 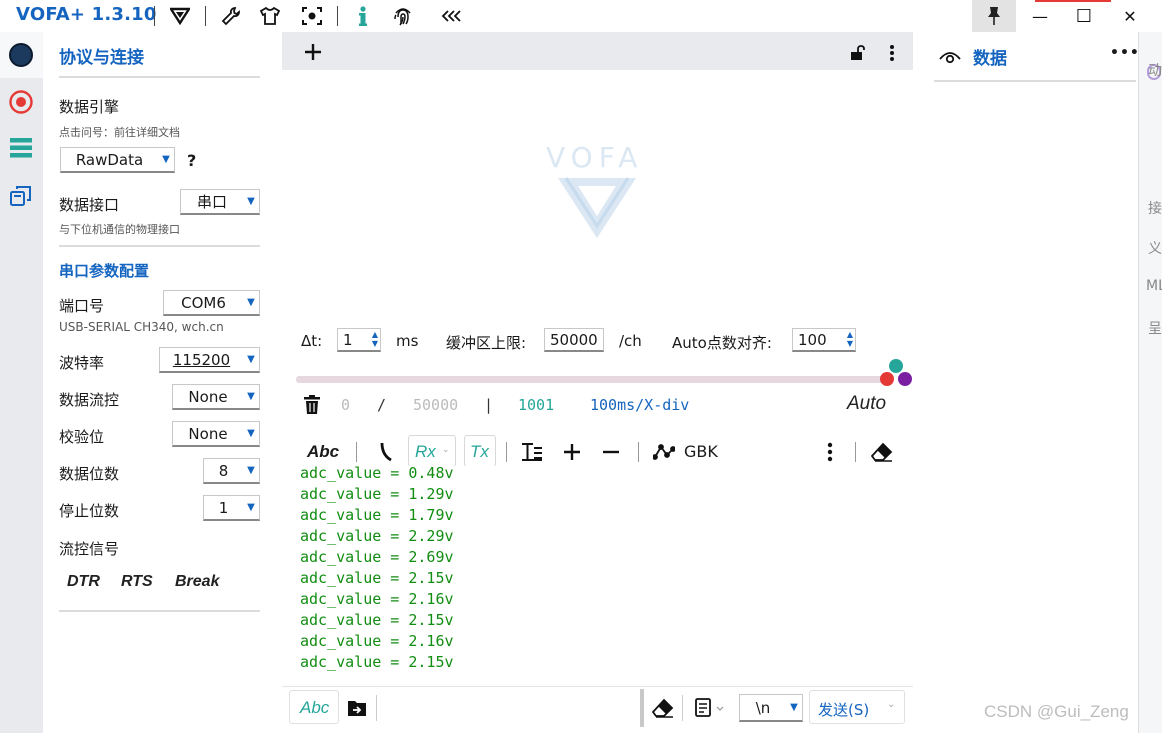 What do you see at coordinates (407, 341) in the screenshot?
I see `dt-unit: ms` at bounding box center [407, 341].